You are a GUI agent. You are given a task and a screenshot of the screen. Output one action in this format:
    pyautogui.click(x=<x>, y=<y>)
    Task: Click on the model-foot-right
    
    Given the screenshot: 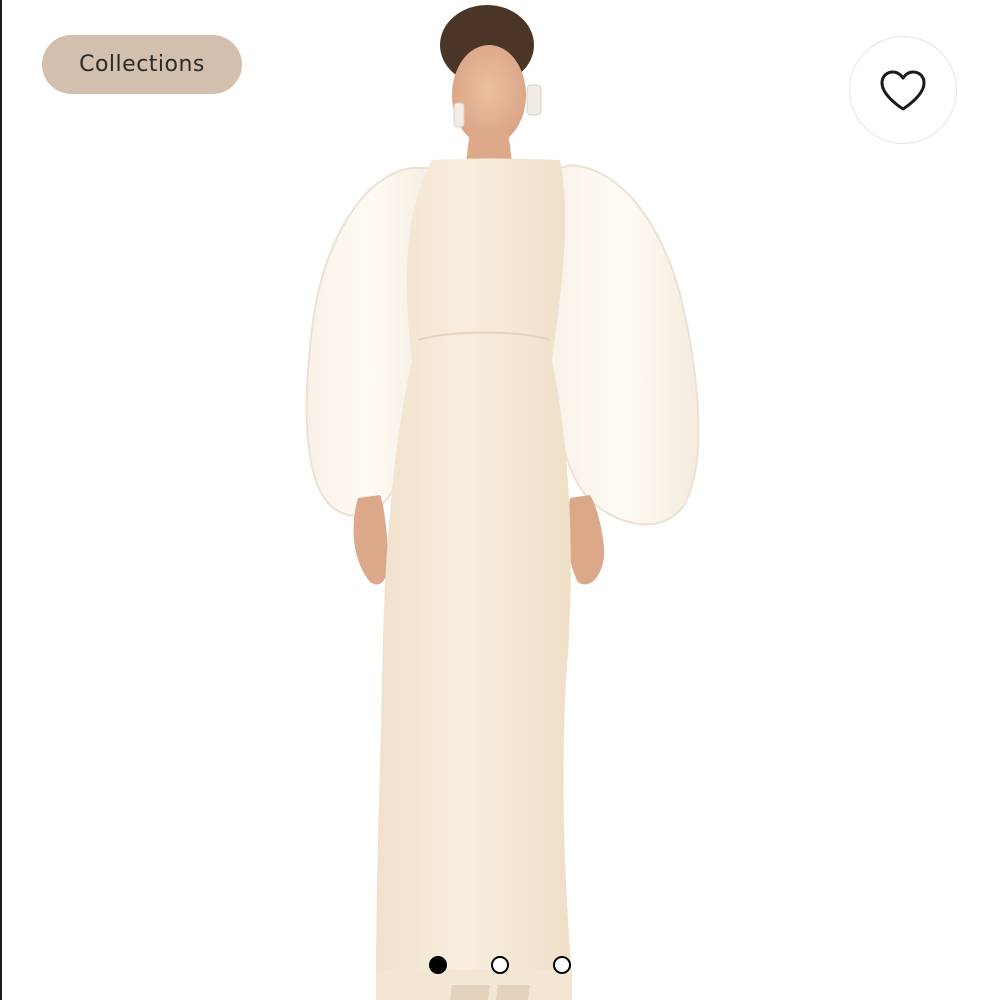 What is the action you would take?
    pyautogui.click(x=513, y=992)
    